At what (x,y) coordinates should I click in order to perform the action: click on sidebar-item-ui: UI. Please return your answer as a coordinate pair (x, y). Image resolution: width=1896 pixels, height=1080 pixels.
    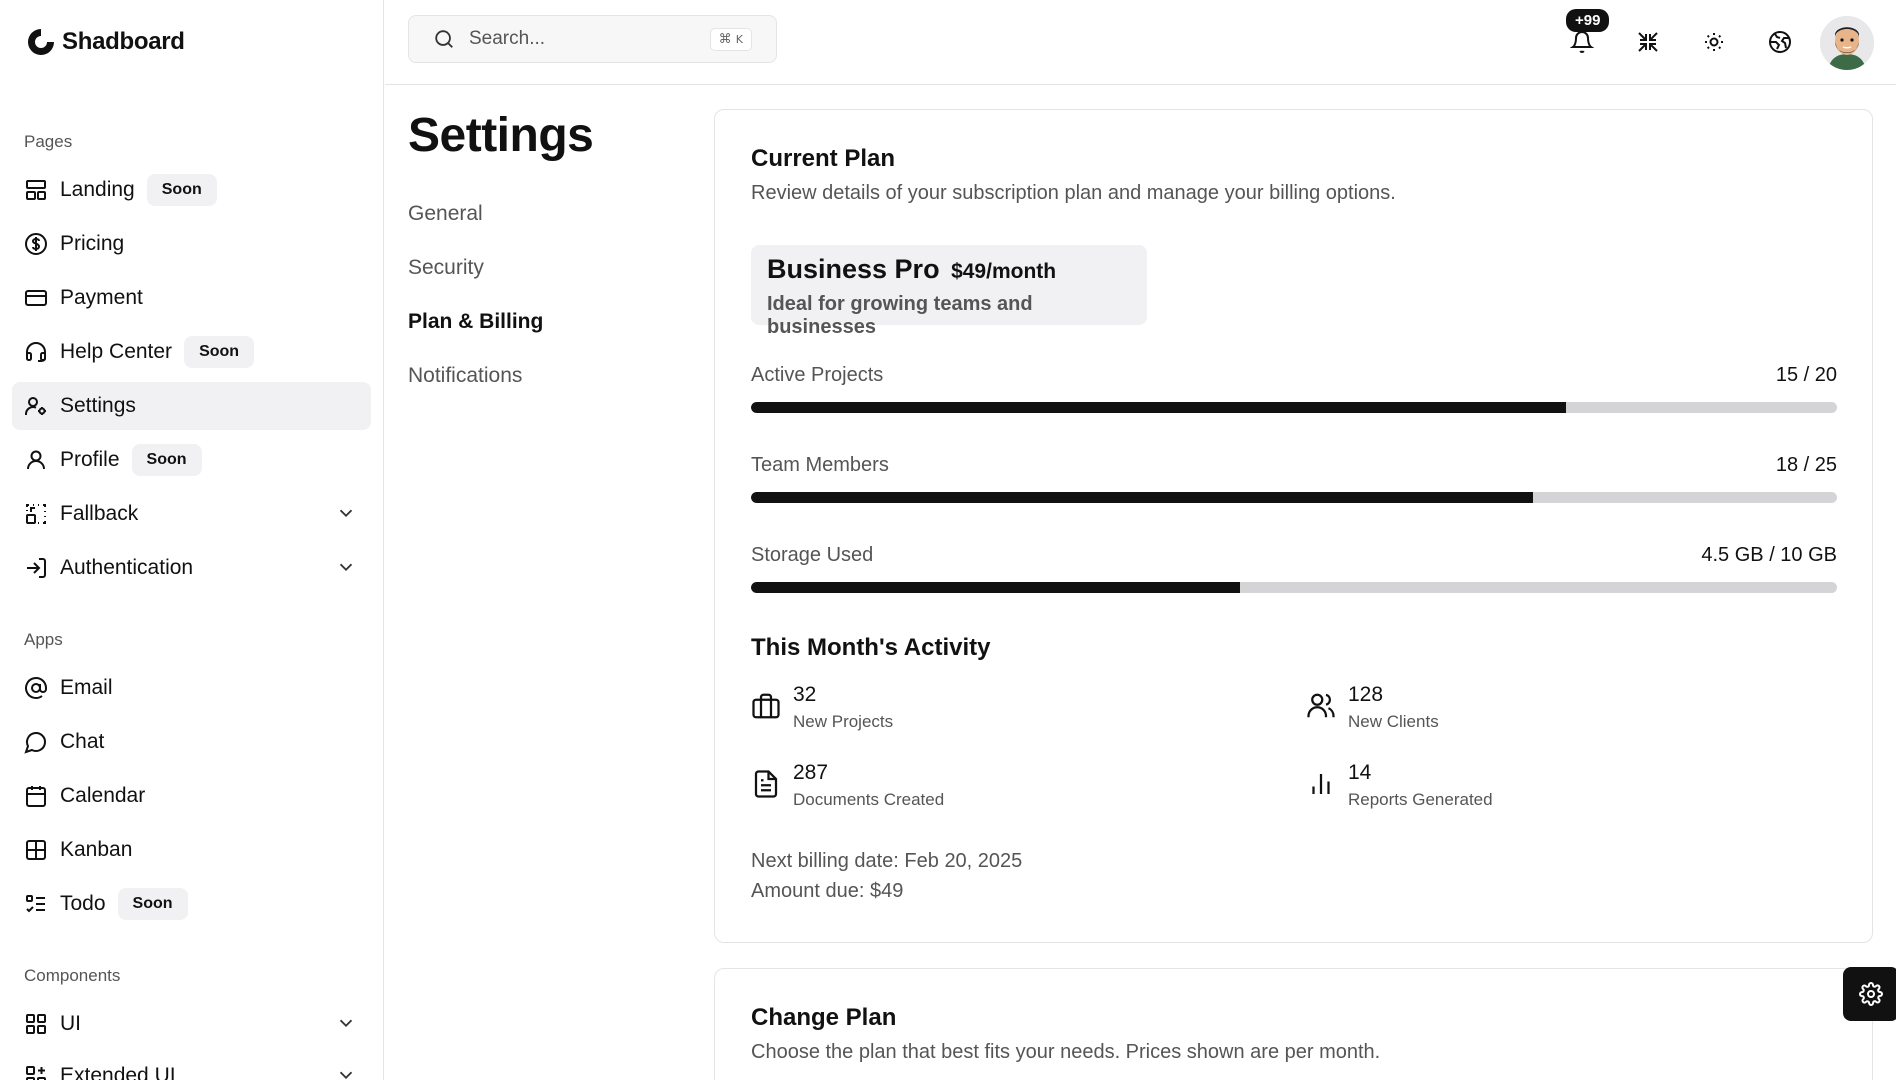
    Looking at the image, I should click on (191, 1024).